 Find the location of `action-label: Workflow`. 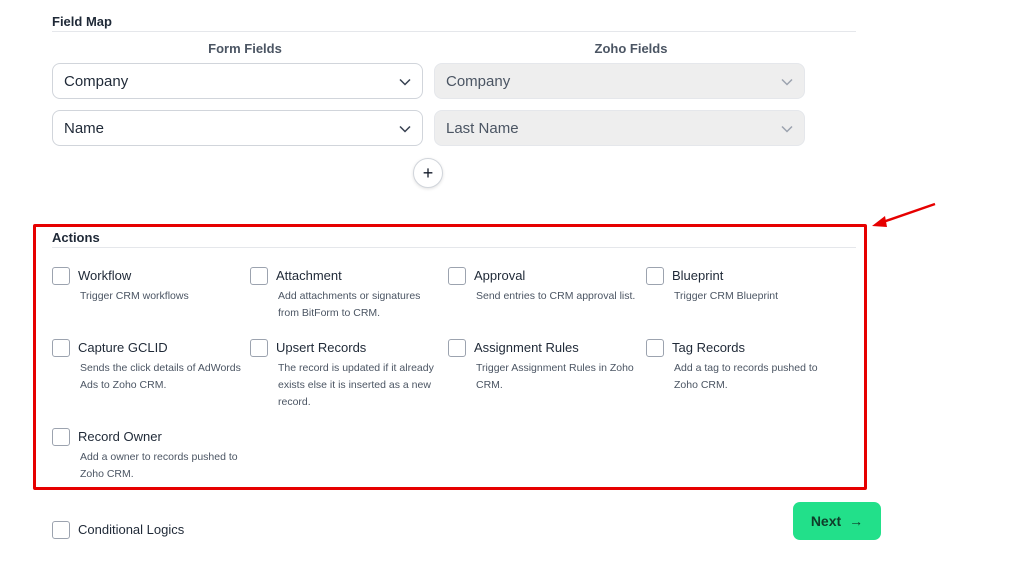

action-label: Workflow is located at coordinates (105, 275).